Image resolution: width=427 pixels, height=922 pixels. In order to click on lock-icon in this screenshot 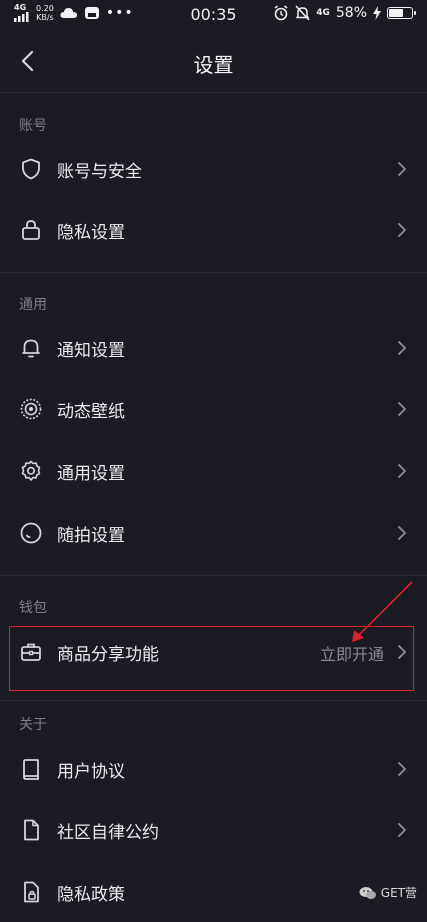, I will do `click(31, 230)`.